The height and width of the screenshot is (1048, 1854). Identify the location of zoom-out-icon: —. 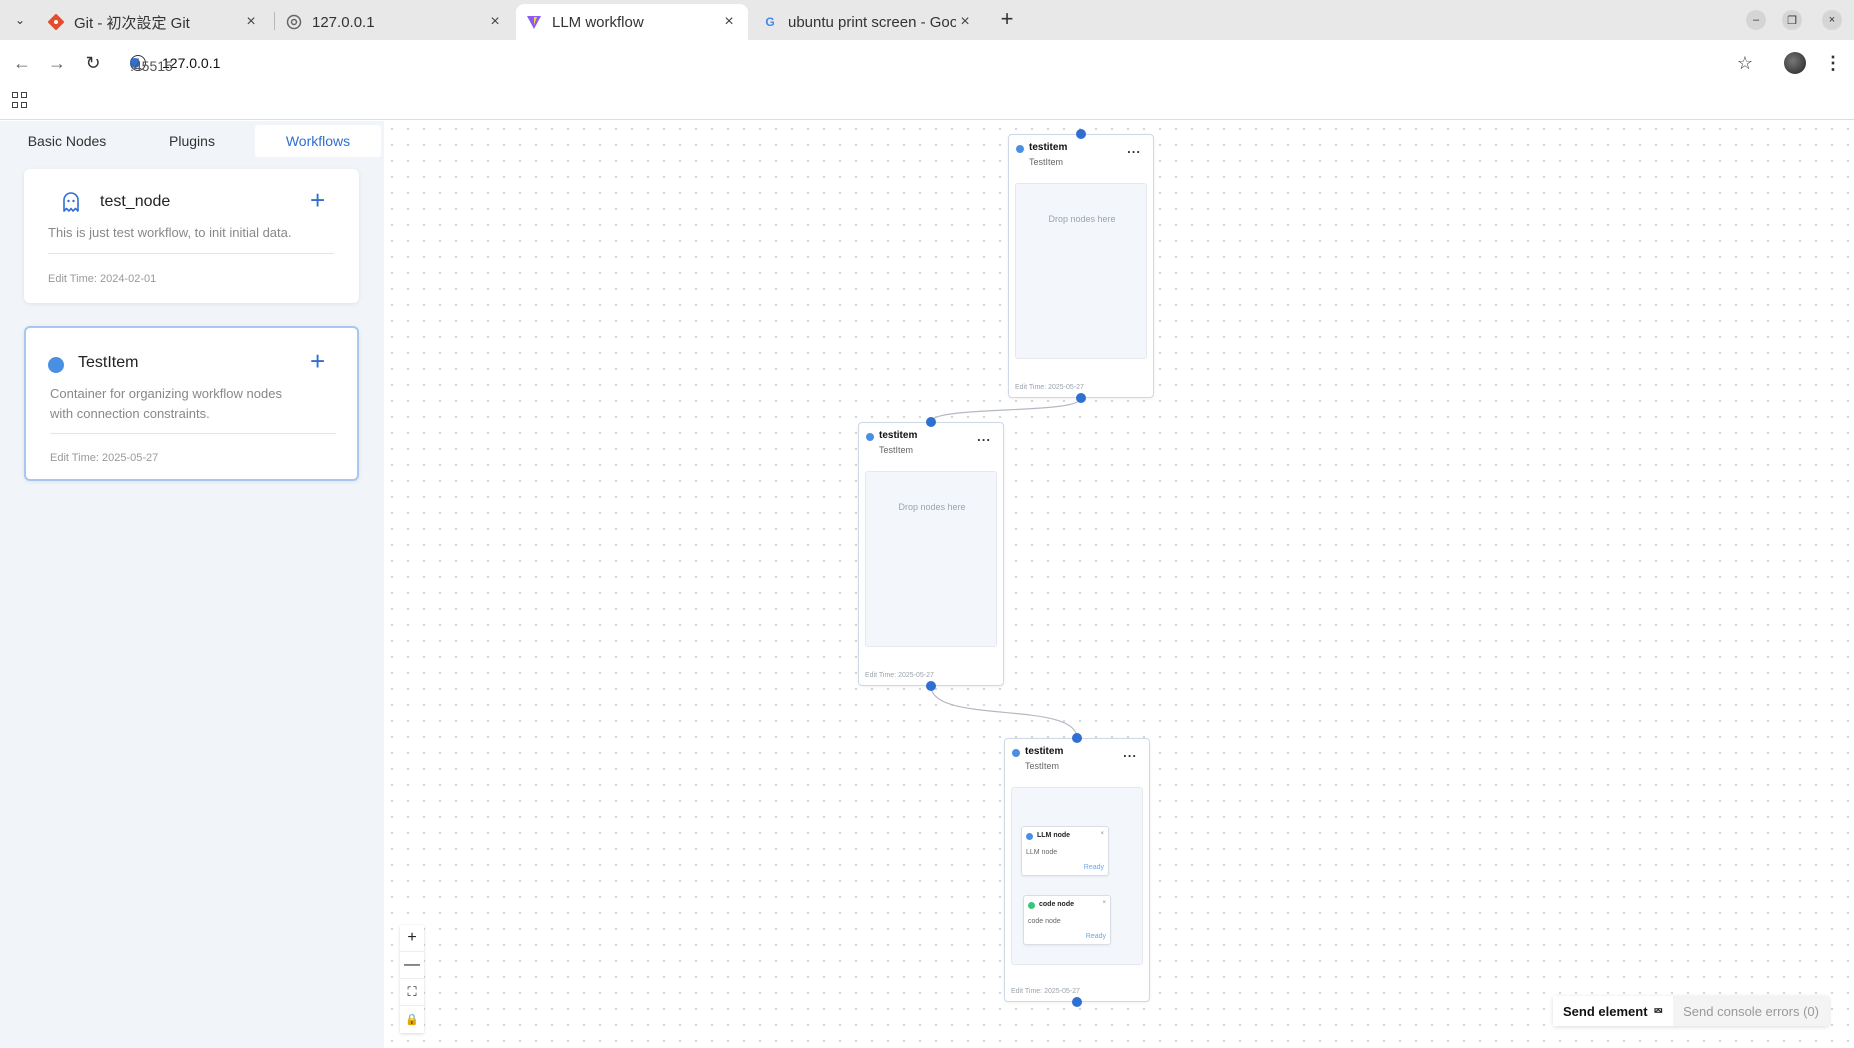
(412, 965).